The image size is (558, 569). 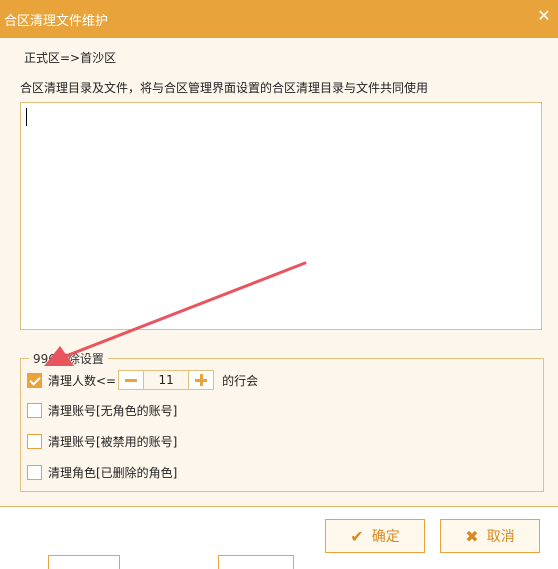 What do you see at coordinates (26, 117) in the screenshot?
I see `text-caret` at bounding box center [26, 117].